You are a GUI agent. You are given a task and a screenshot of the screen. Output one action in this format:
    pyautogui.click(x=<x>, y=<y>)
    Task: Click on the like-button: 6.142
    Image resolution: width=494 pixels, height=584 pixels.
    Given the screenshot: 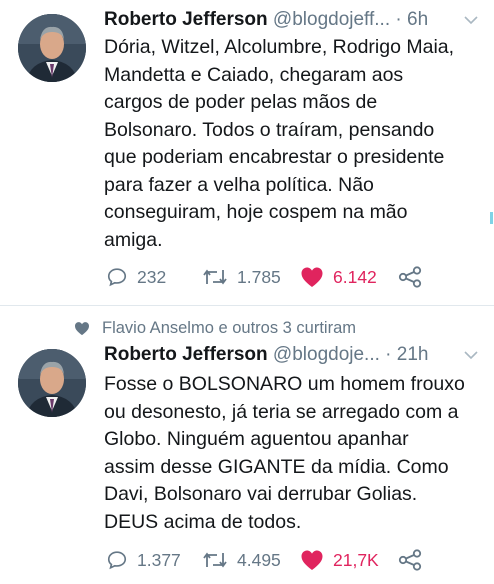 What is the action you would take?
    pyautogui.click(x=338, y=277)
    